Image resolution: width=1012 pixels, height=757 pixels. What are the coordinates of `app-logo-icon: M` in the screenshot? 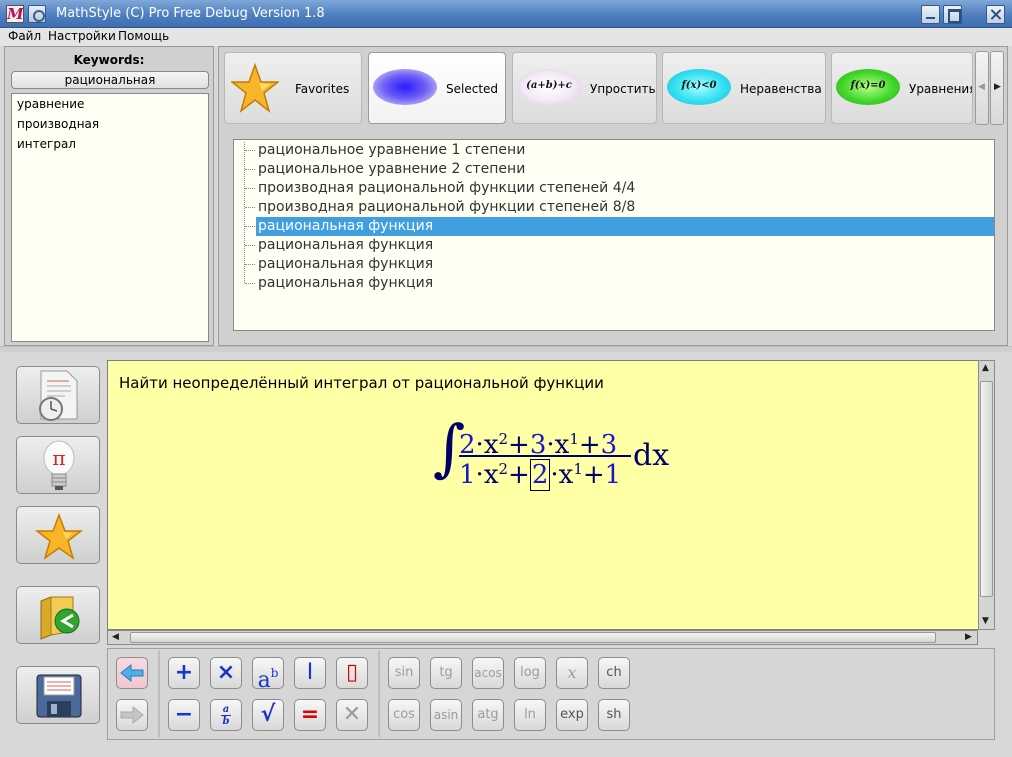 It's located at (15, 14).